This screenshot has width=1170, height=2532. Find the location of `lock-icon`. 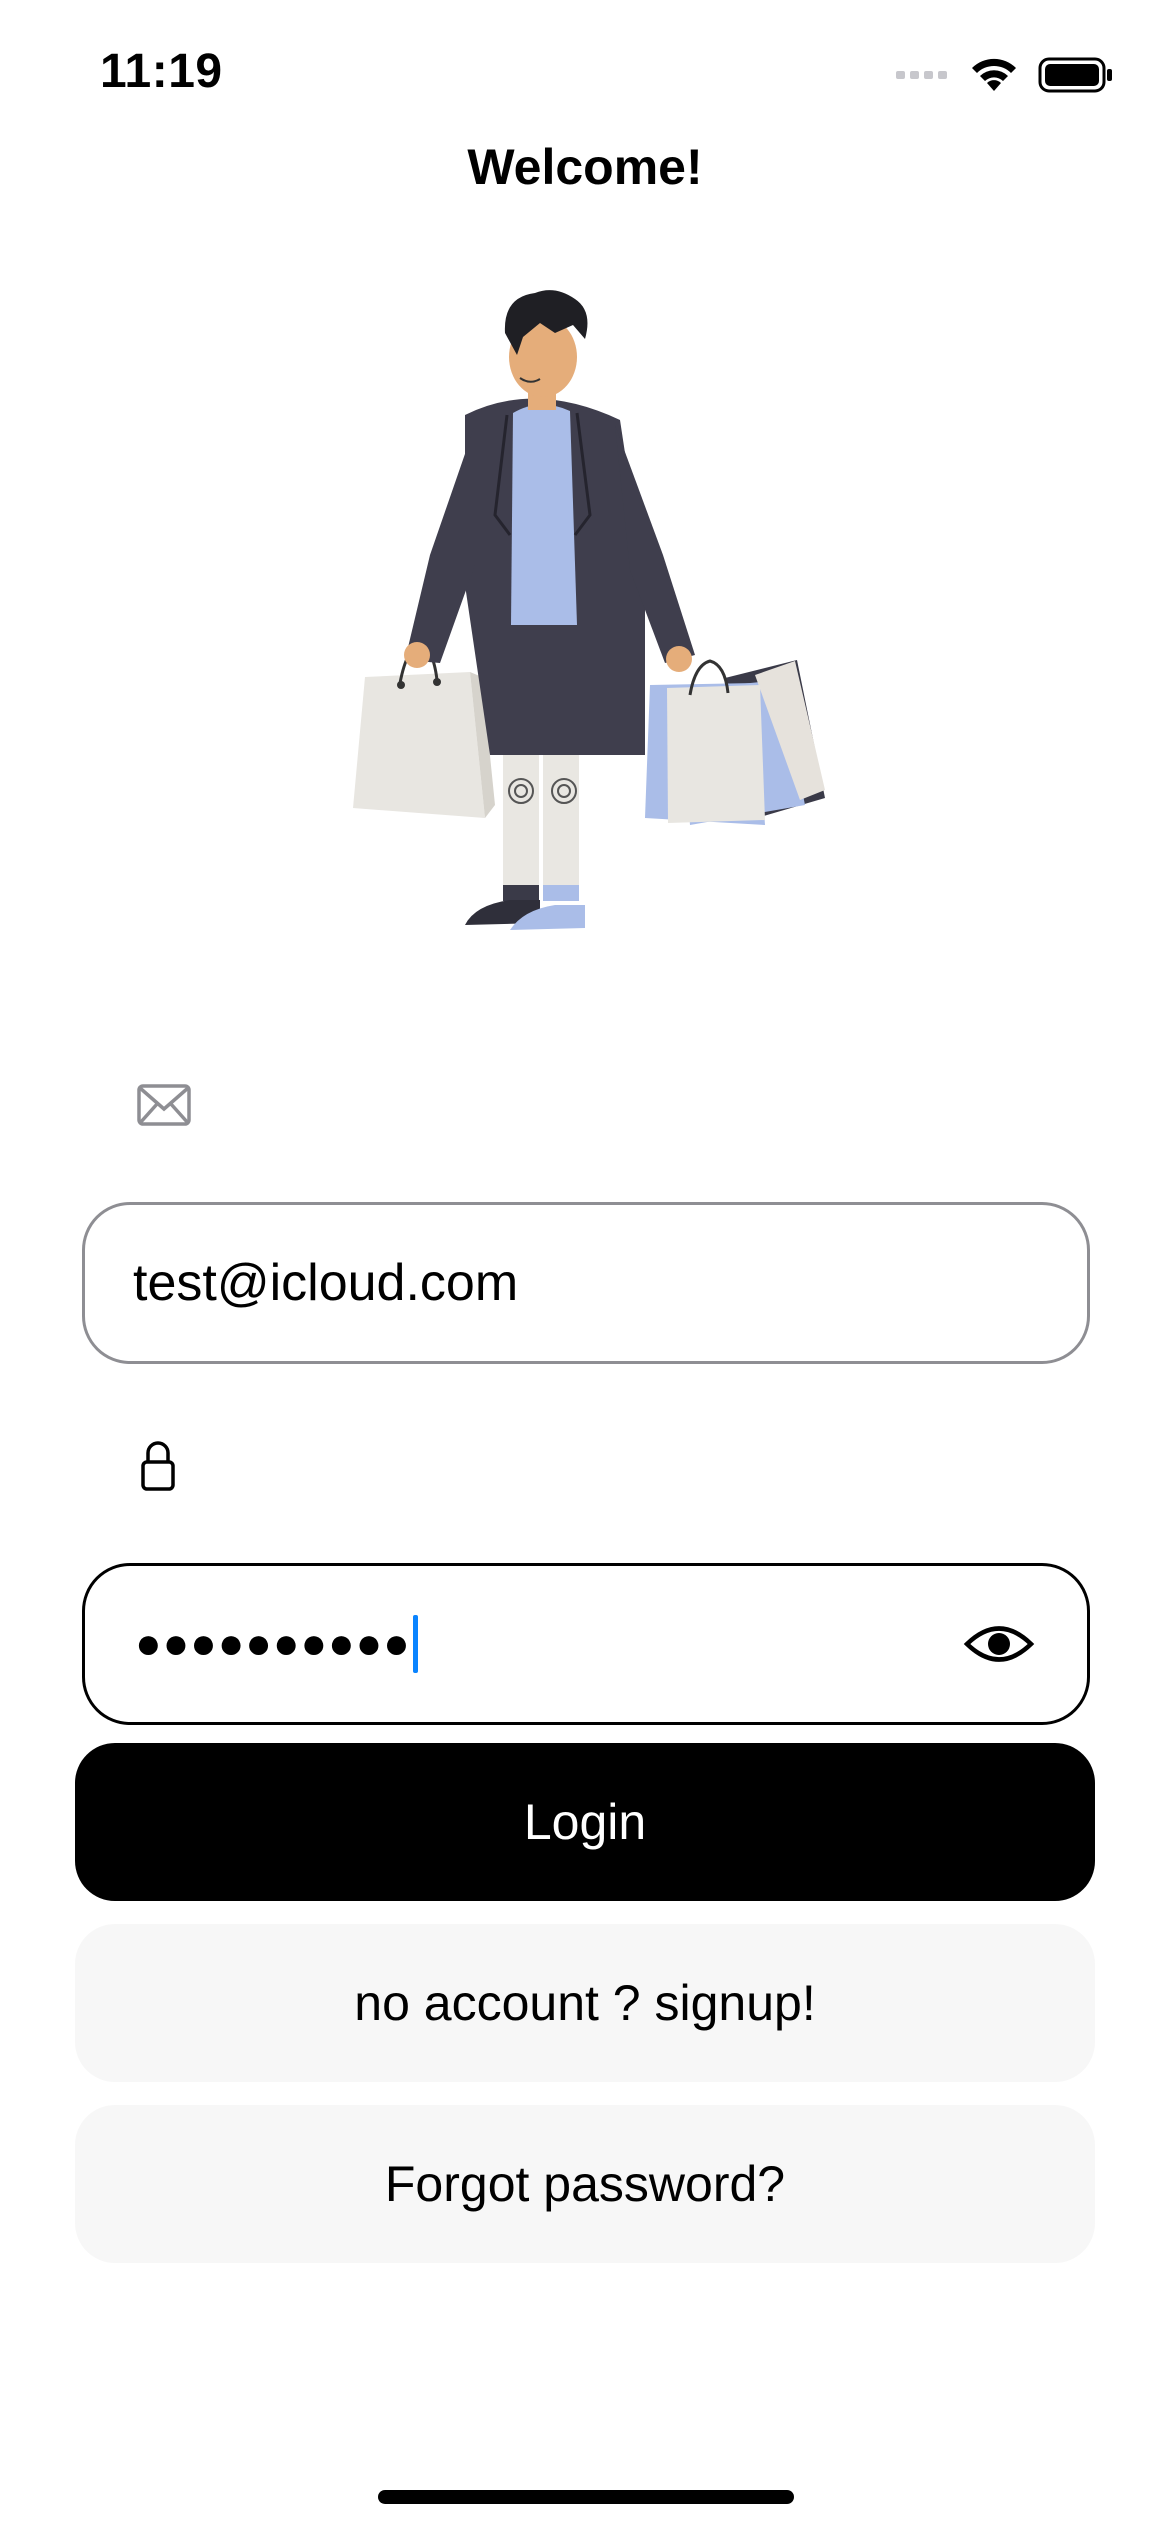

lock-icon is located at coordinates (158, 1466).